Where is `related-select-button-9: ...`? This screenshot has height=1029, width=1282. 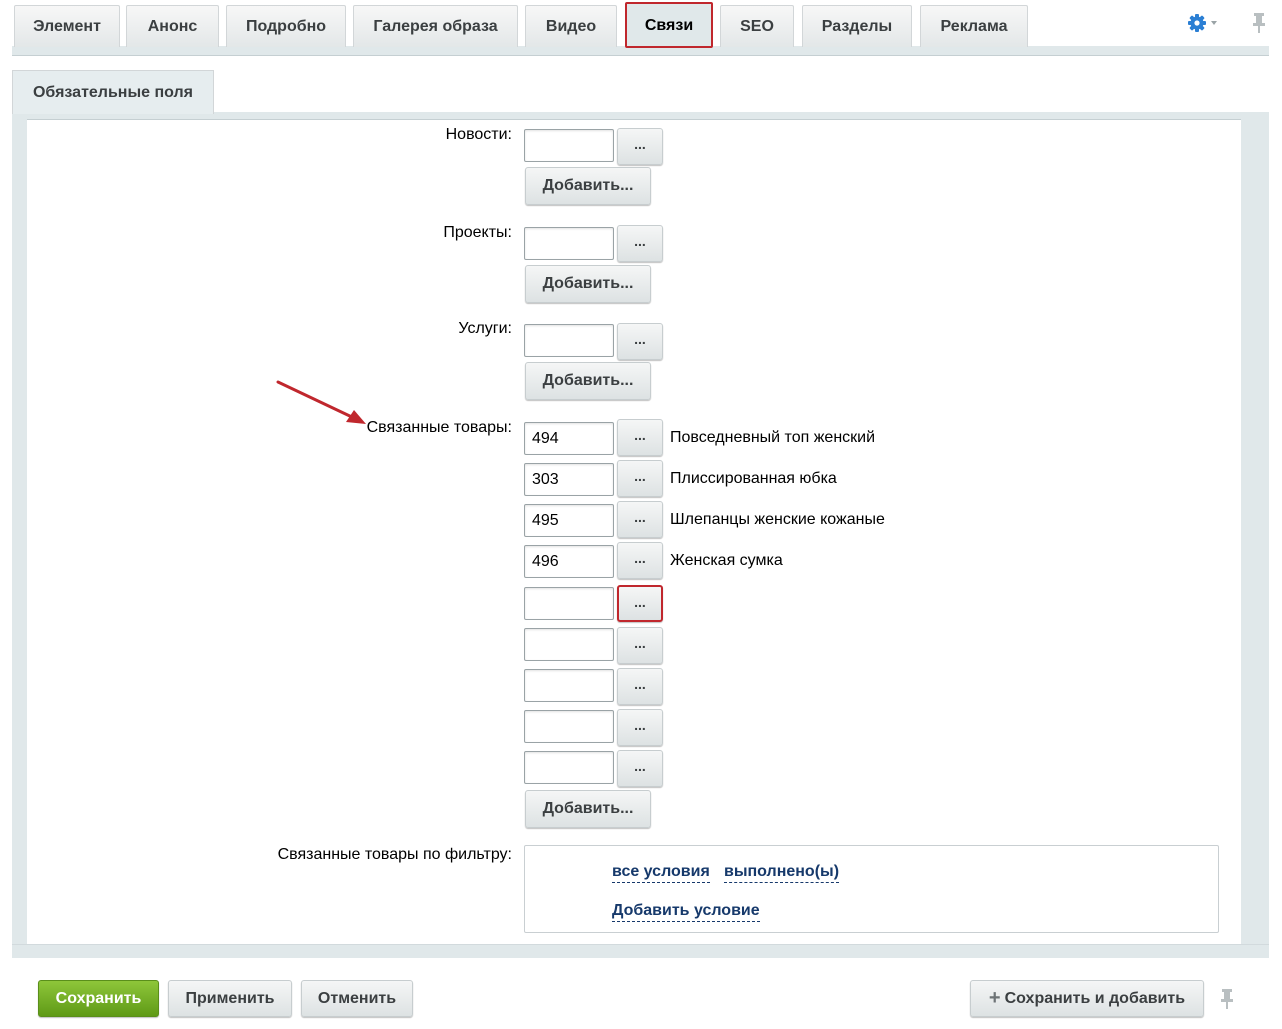
related-select-button-9: ... is located at coordinates (640, 768).